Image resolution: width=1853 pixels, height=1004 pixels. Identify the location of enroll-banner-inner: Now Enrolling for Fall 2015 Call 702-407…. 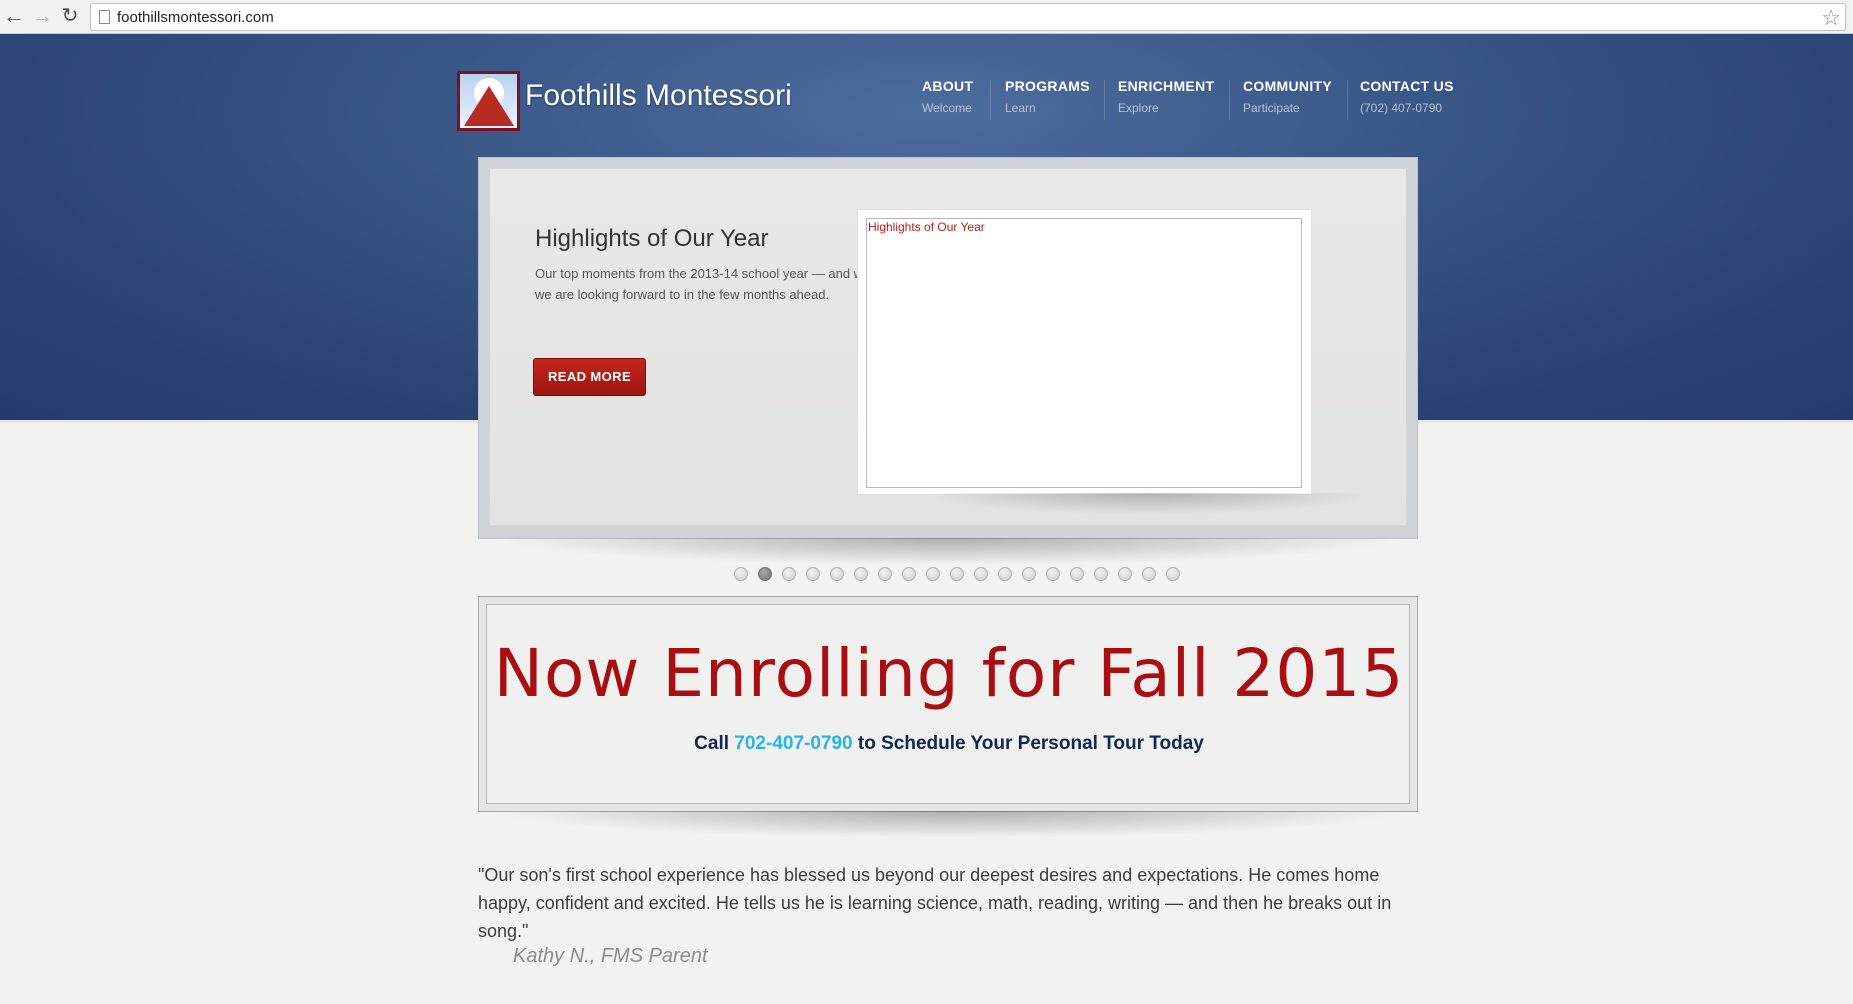
(948, 704).